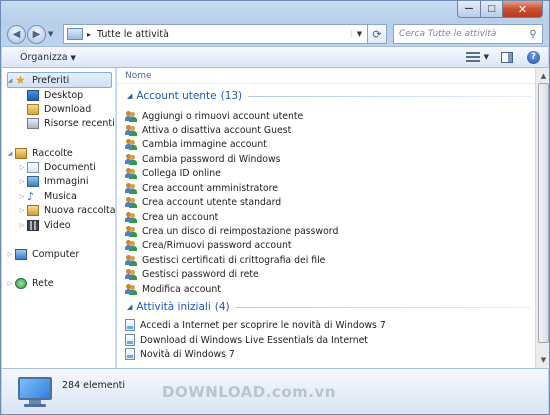  I want to click on item-count: 284 elementi, so click(93, 385).